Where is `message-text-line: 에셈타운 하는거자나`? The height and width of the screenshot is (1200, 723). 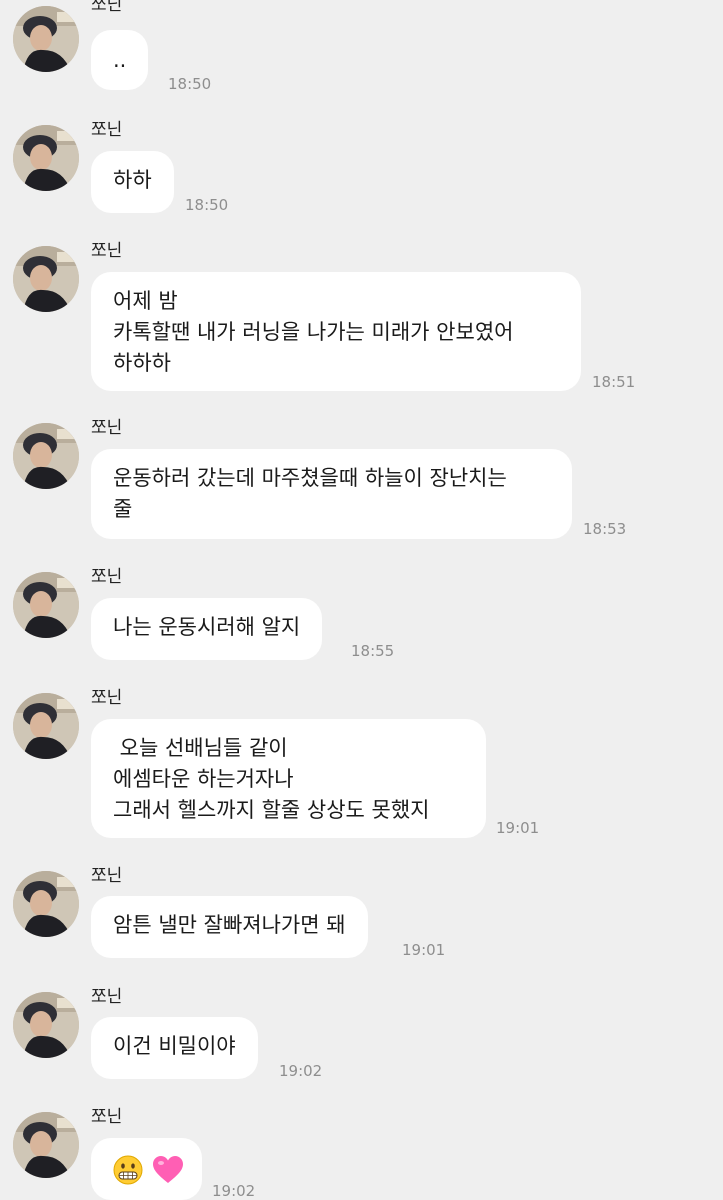
message-text-line: 에셈타운 하는거자나 is located at coordinates (203, 779).